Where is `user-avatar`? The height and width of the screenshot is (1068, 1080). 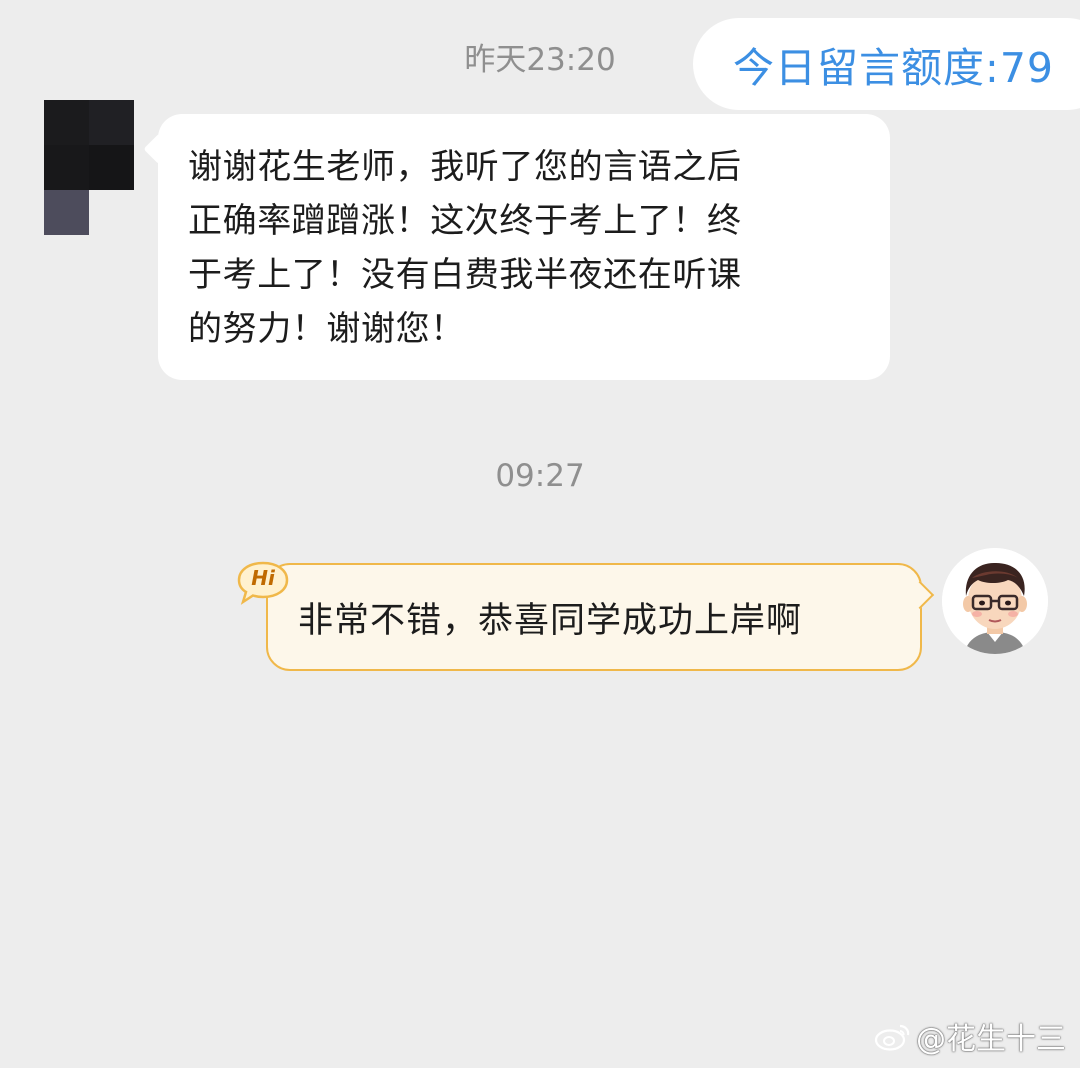 user-avatar is located at coordinates (995, 601).